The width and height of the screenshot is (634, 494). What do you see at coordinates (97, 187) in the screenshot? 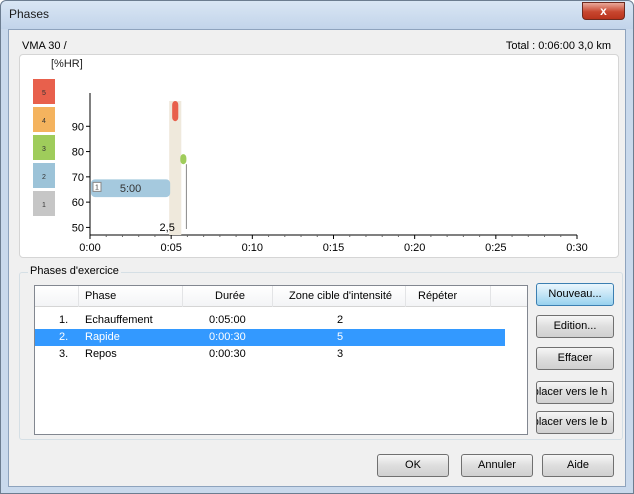
I see `phase-index-label: 1` at bounding box center [97, 187].